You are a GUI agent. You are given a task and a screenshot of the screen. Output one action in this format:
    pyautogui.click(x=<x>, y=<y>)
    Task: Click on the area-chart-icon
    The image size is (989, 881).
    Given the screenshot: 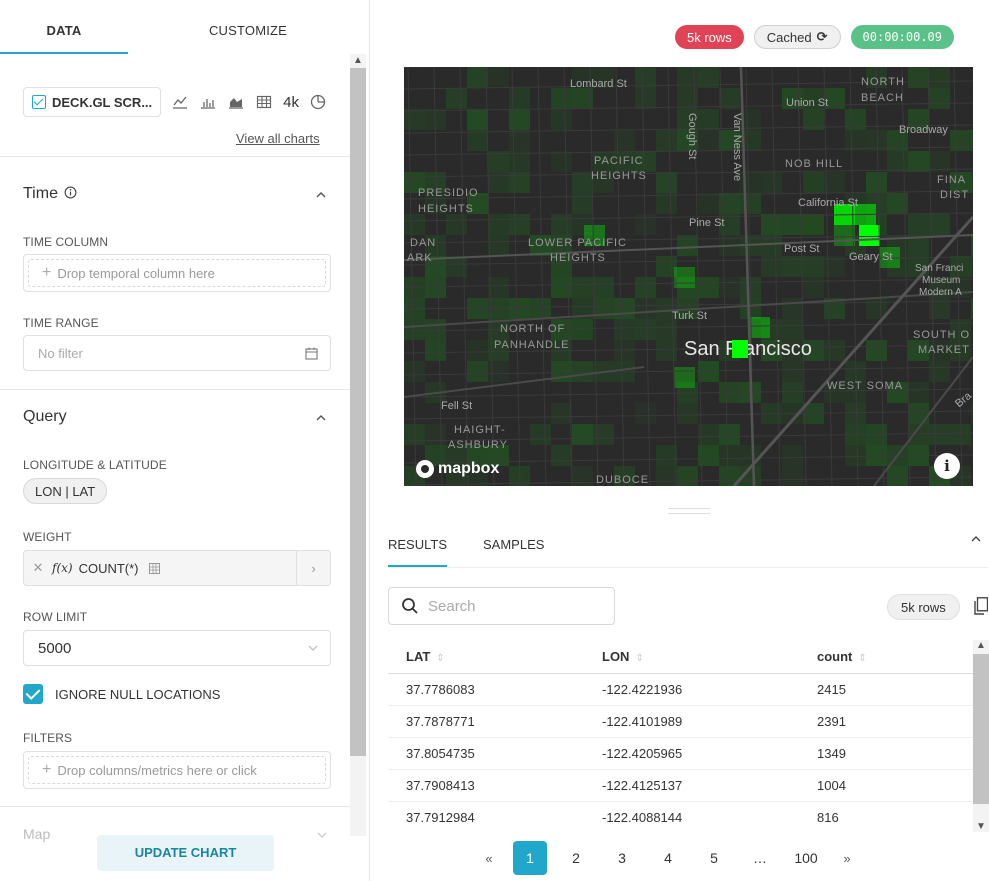 What is the action you would take?
    pyautogui.click(x=236, y=102)
    